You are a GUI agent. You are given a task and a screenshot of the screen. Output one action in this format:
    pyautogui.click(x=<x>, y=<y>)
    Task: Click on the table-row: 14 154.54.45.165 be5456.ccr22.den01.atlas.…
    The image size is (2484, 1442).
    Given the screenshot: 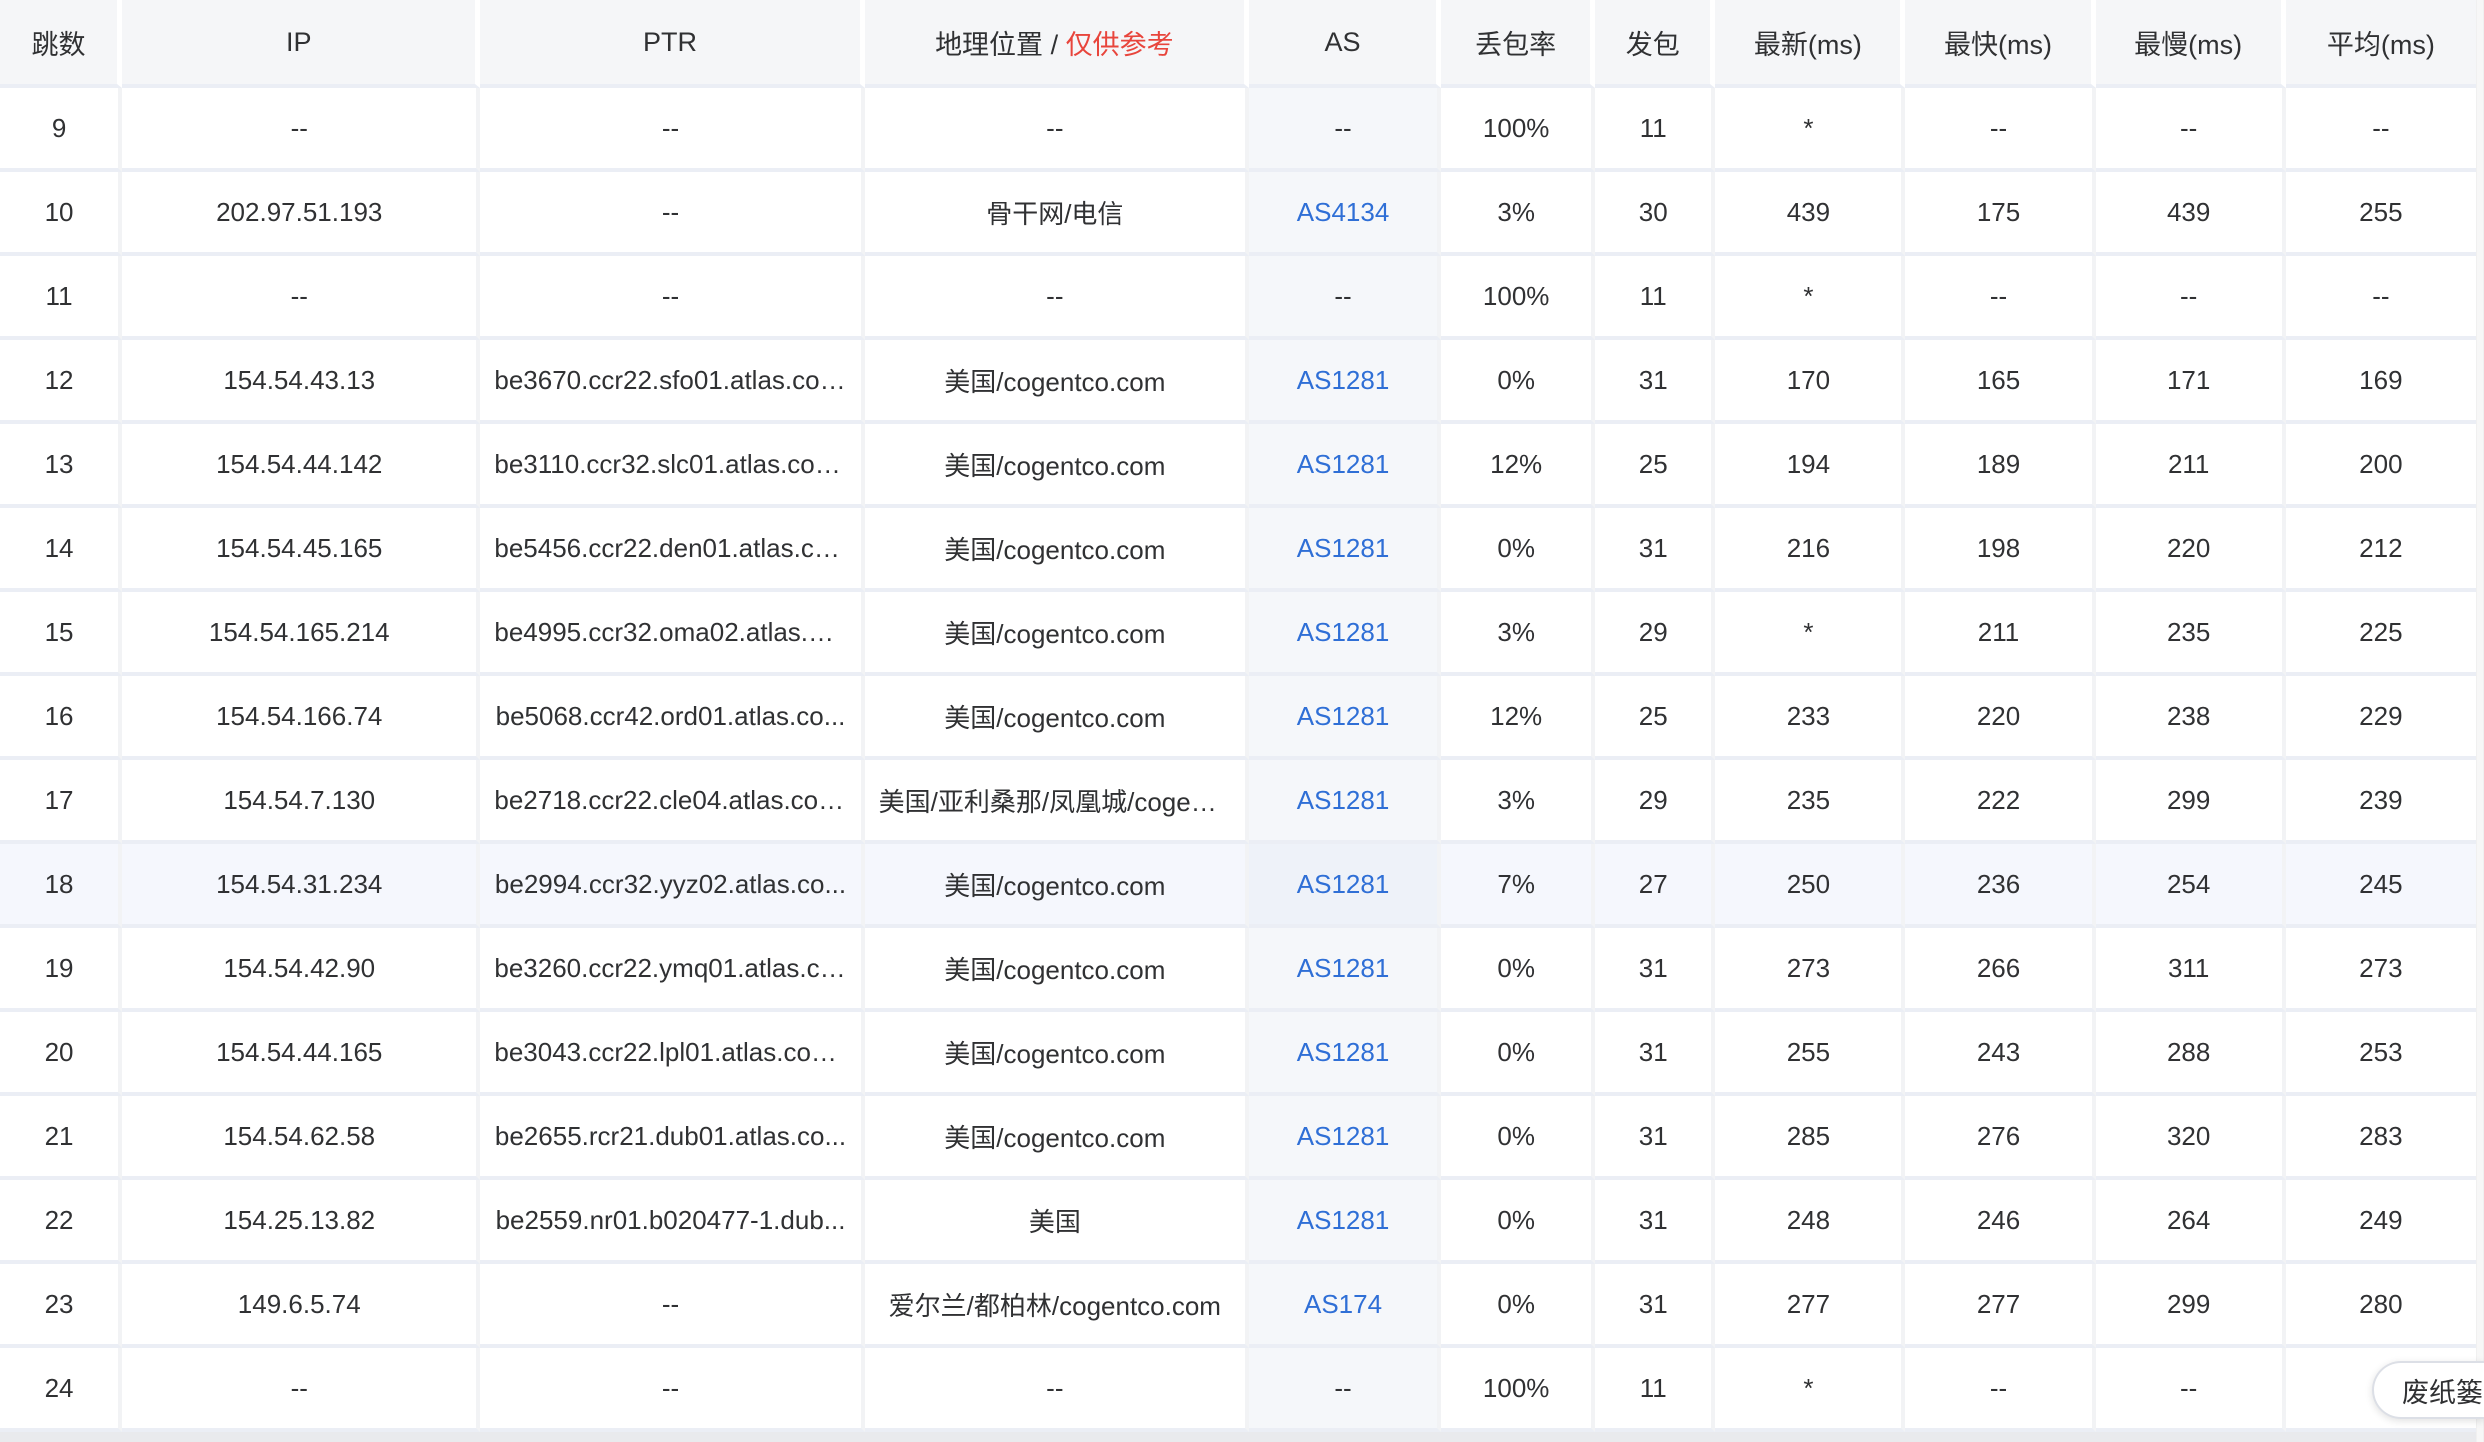 What is the action you would take?
    pyautogui.click(x=1238, y=550)
    